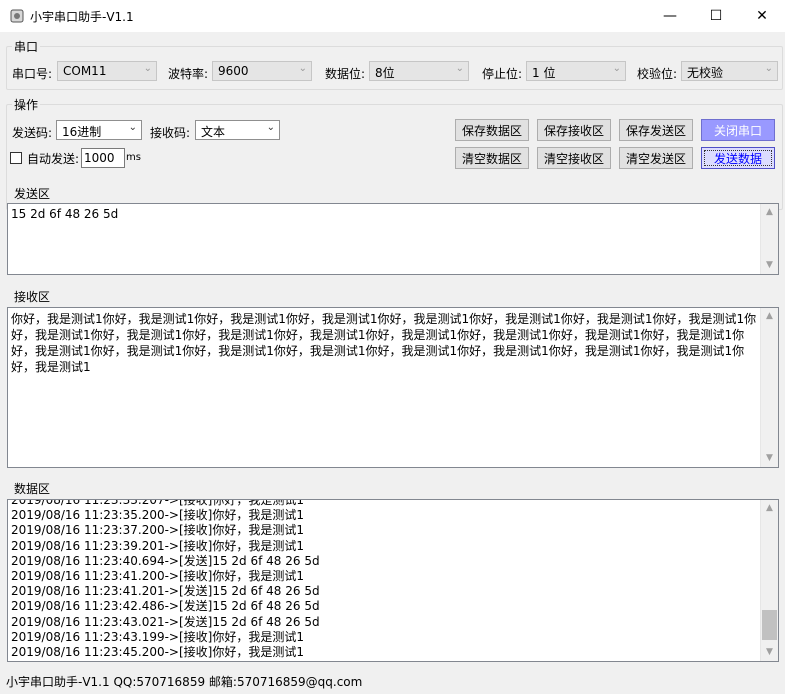  Describe the element at coordinates (157, 636) in the screenshot. I see `log-line: 2019/08/16 11:23:43.199->[接收]你好，我是测试1` at that location.